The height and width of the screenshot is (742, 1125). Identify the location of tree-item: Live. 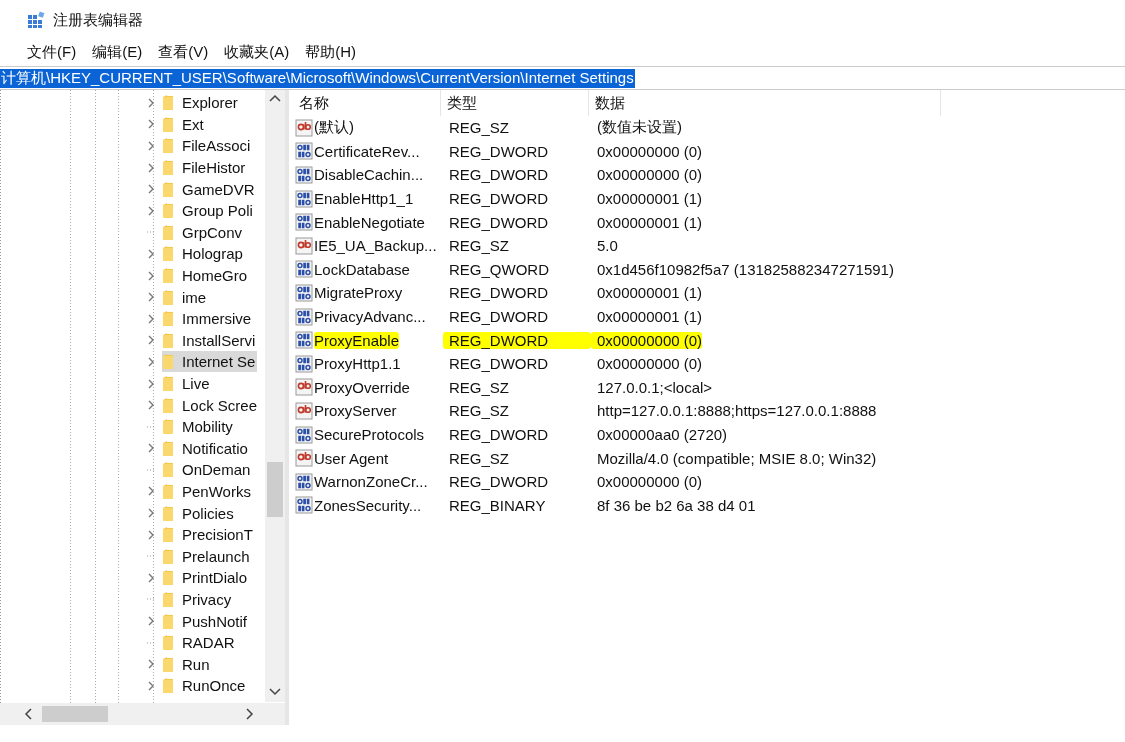
(187, 383).